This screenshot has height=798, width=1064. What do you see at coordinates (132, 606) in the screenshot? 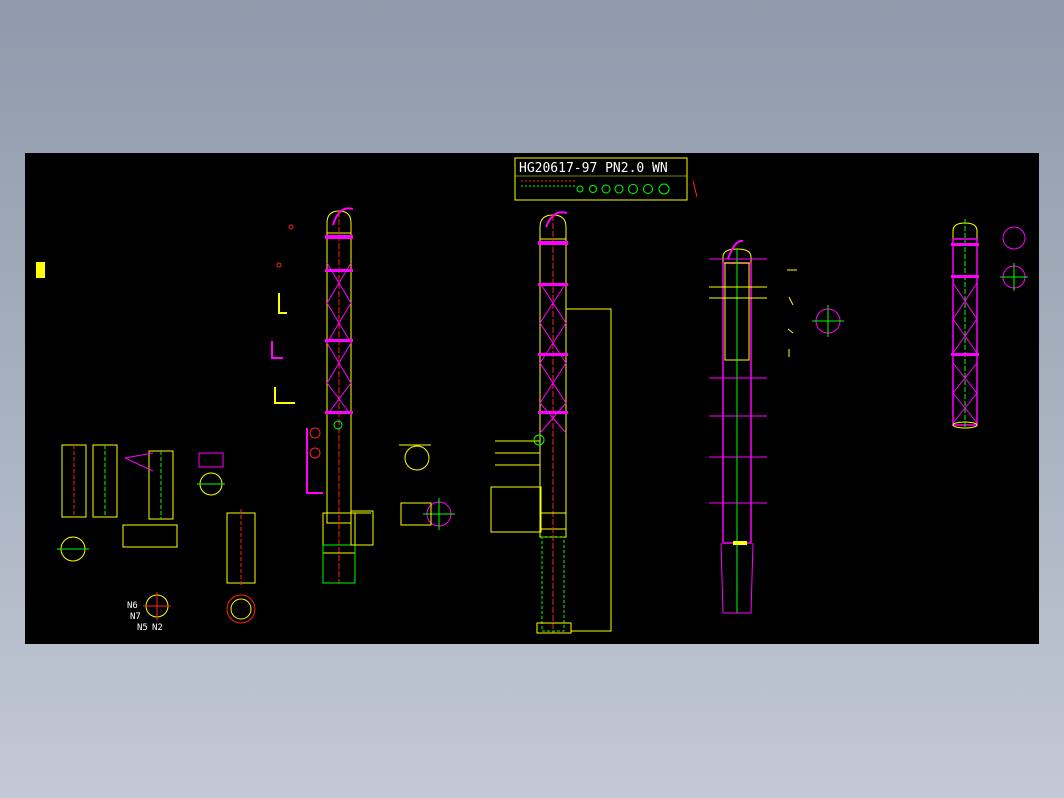
I see `nozzle-label-n6: N6` at bounding box center [132, 606].